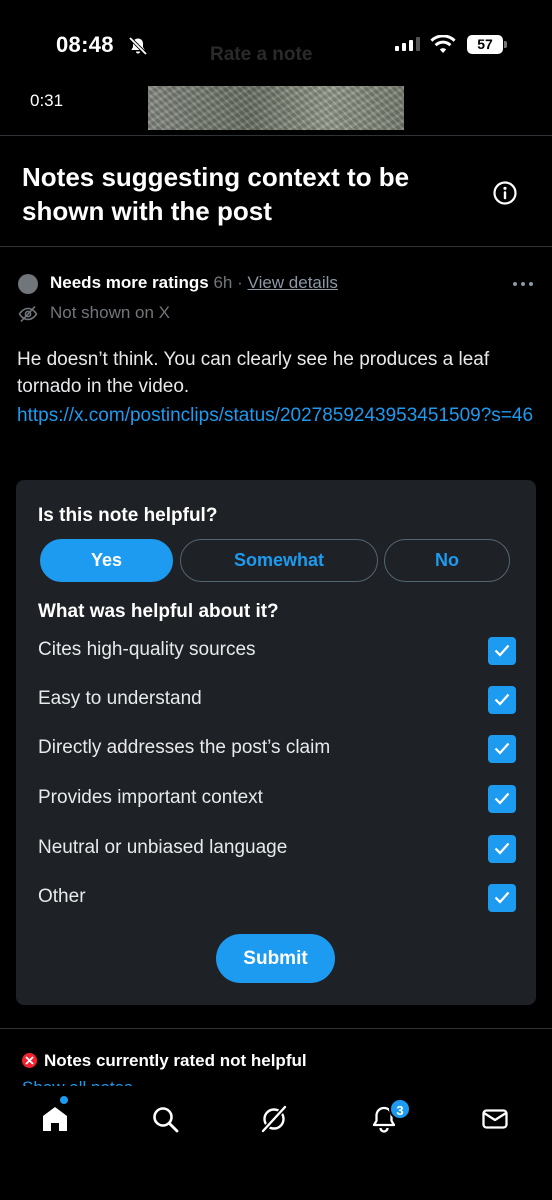  I want to click on status-bar: 08:48 Rate a note 57, so click(276, 45).